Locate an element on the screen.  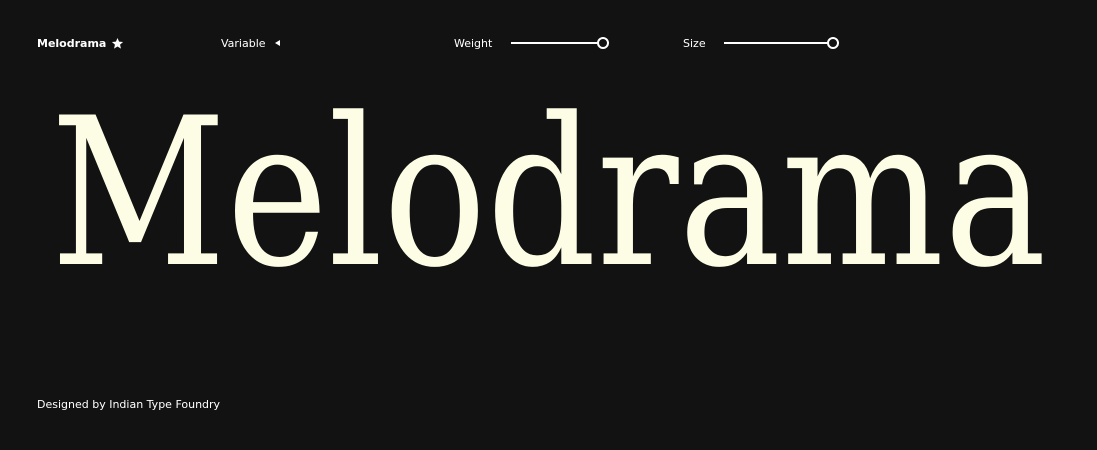
font-name-label: Melodrama is located at coordinates (72, 43).